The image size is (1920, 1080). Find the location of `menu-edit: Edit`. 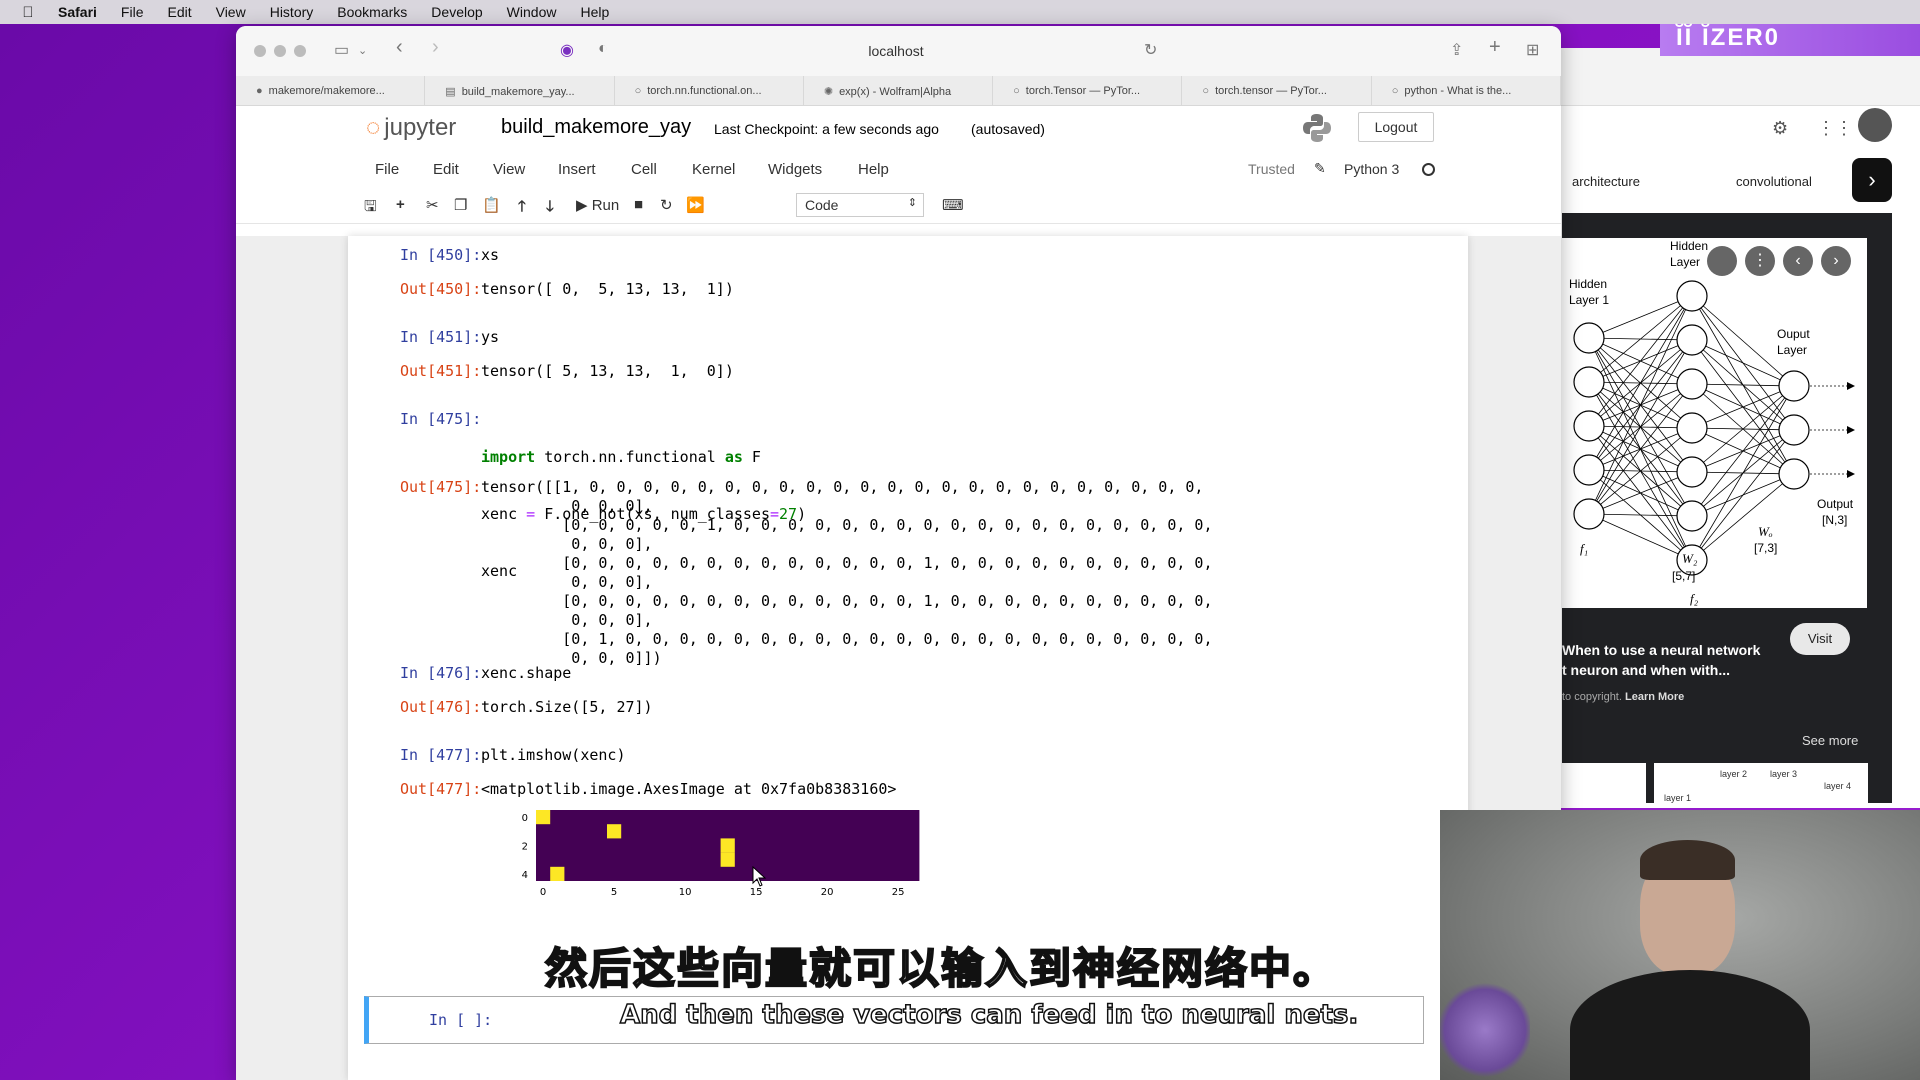

menu-edit: Edit is located at coordinates (179, 12).